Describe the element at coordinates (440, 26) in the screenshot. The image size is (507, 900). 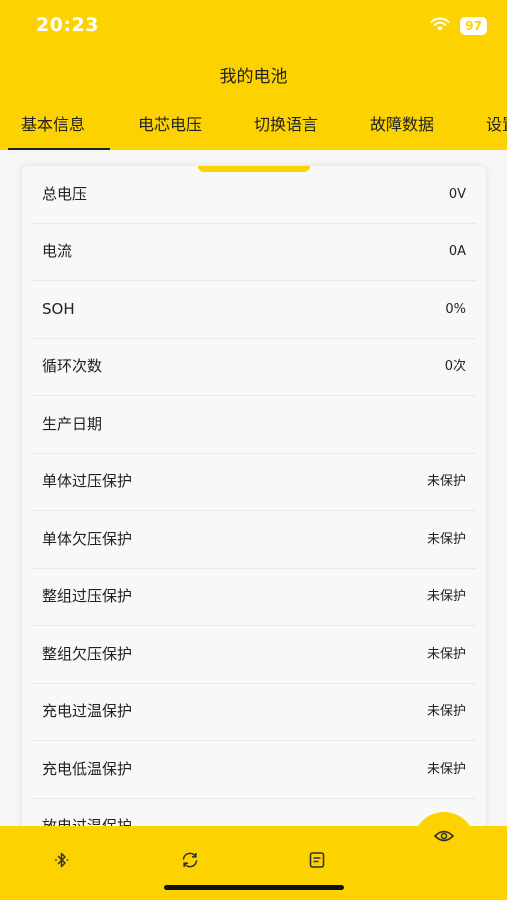
I see `wifi-icon` at that location.